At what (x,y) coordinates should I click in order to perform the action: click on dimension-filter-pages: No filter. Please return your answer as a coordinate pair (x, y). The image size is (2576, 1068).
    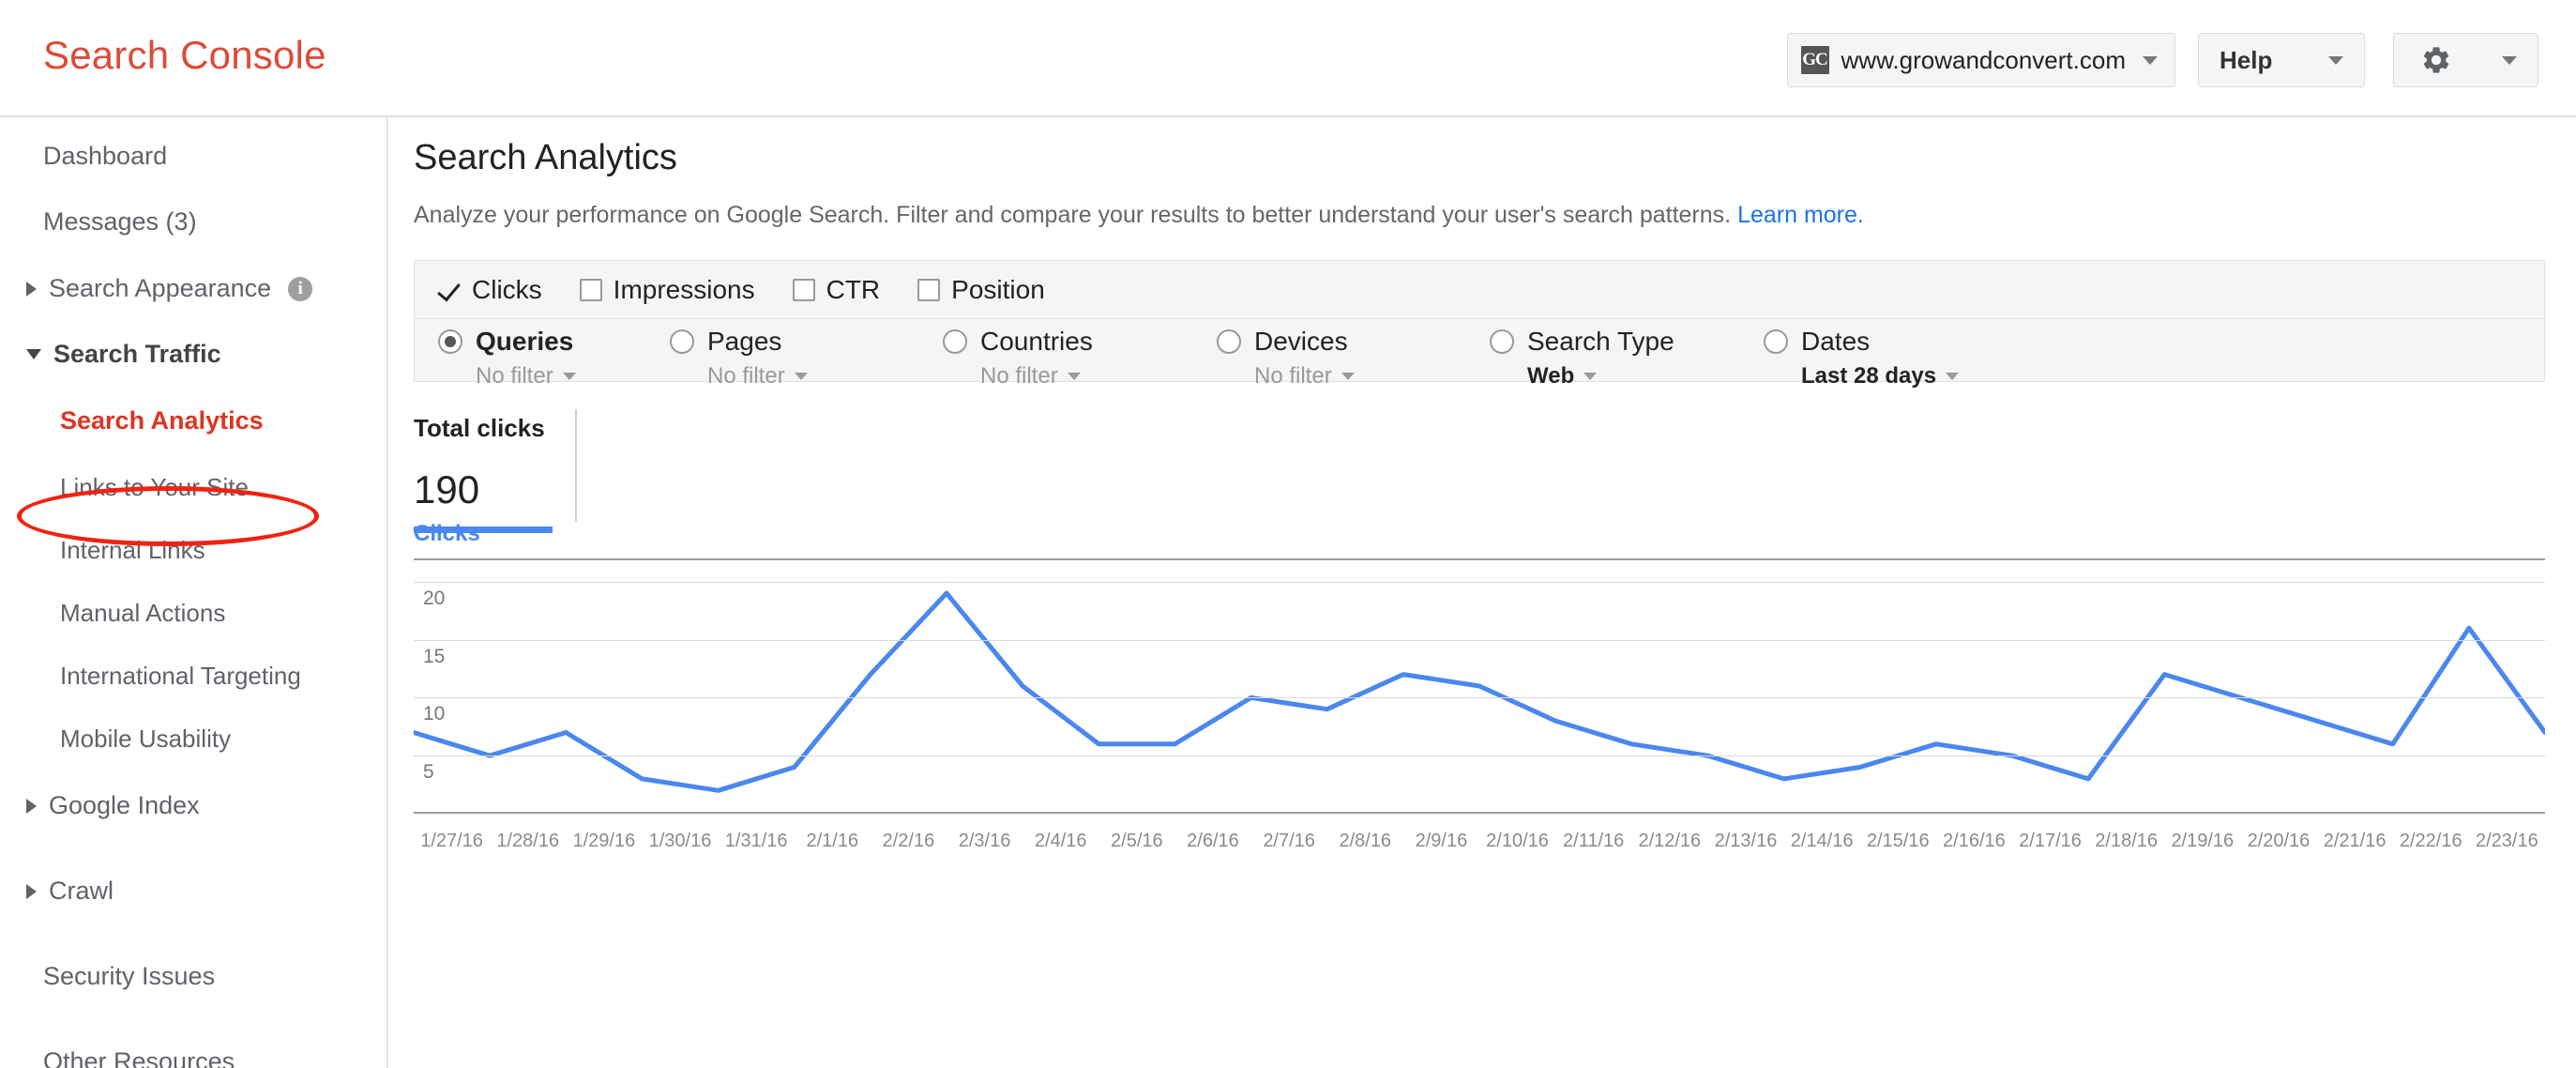
    Looking at the image, I should click on (757, 376).